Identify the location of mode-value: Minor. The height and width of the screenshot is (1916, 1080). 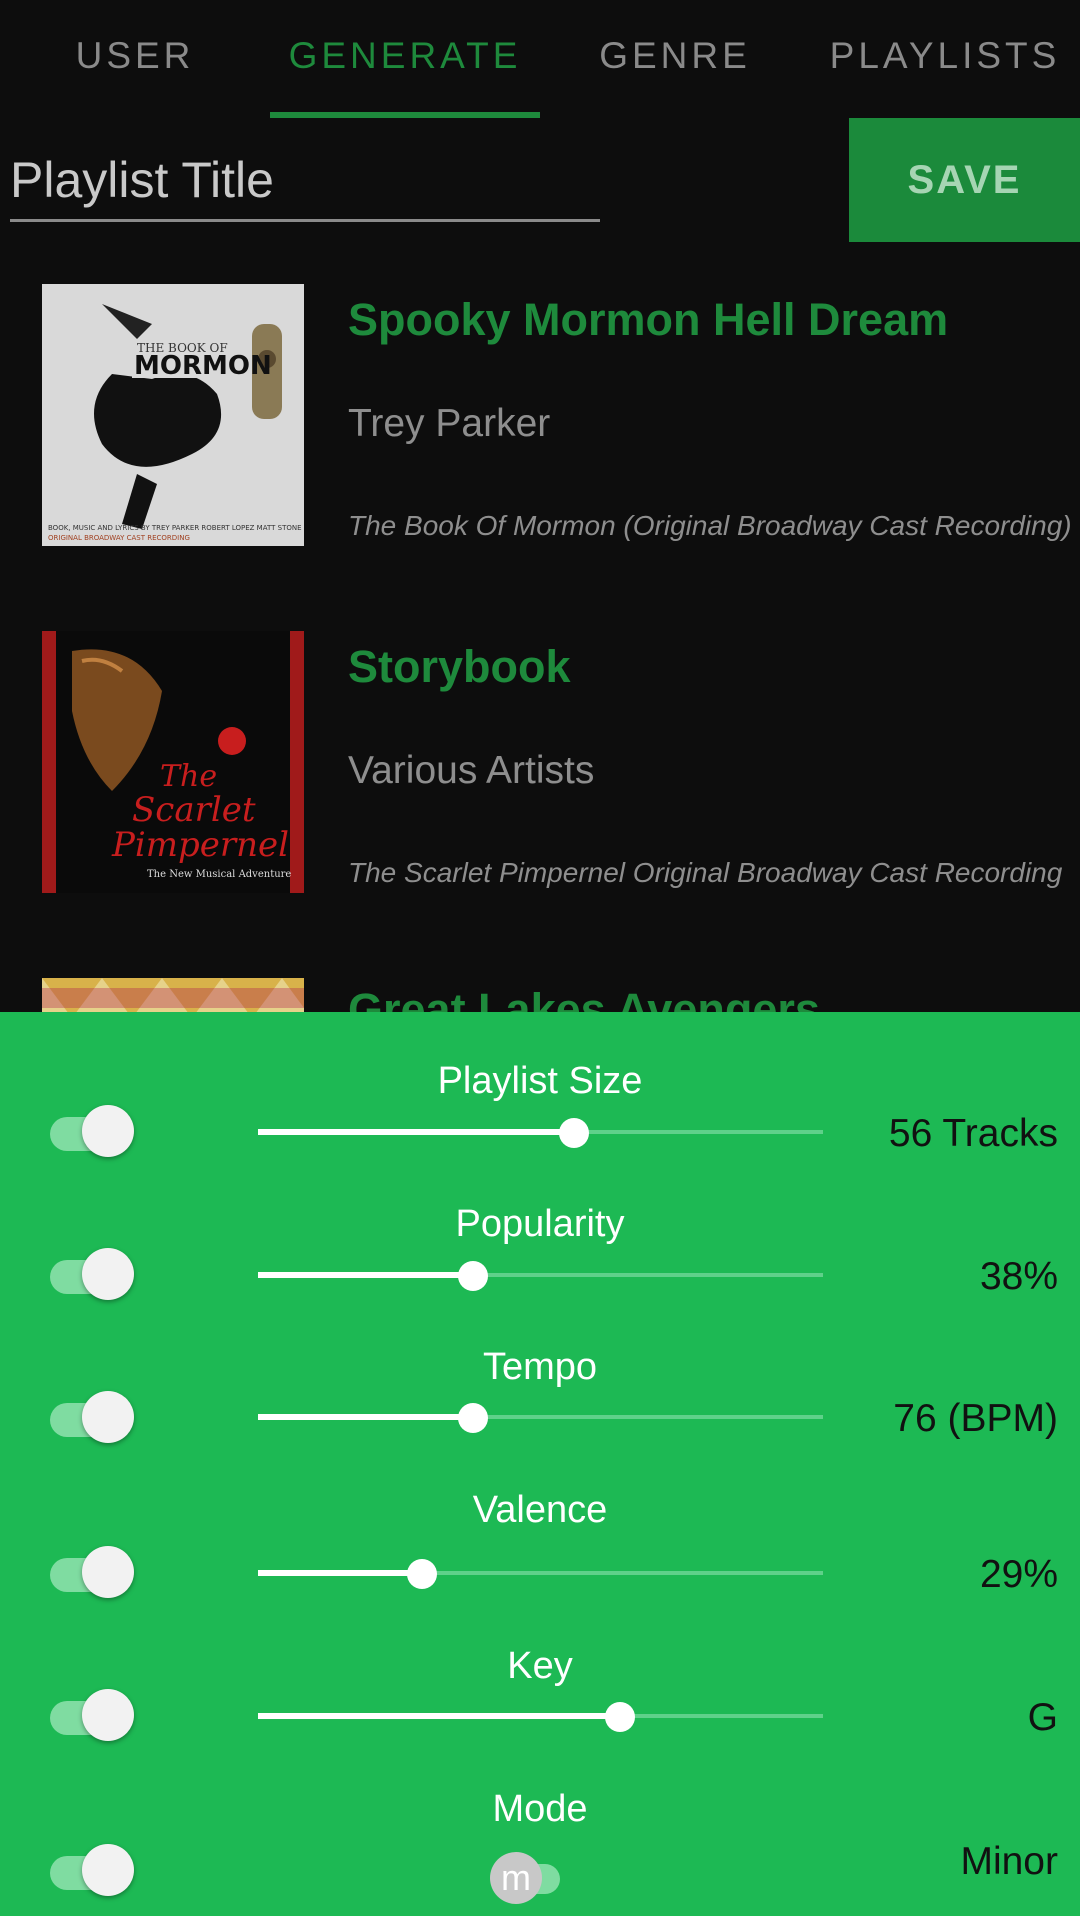
(1009, 1861).